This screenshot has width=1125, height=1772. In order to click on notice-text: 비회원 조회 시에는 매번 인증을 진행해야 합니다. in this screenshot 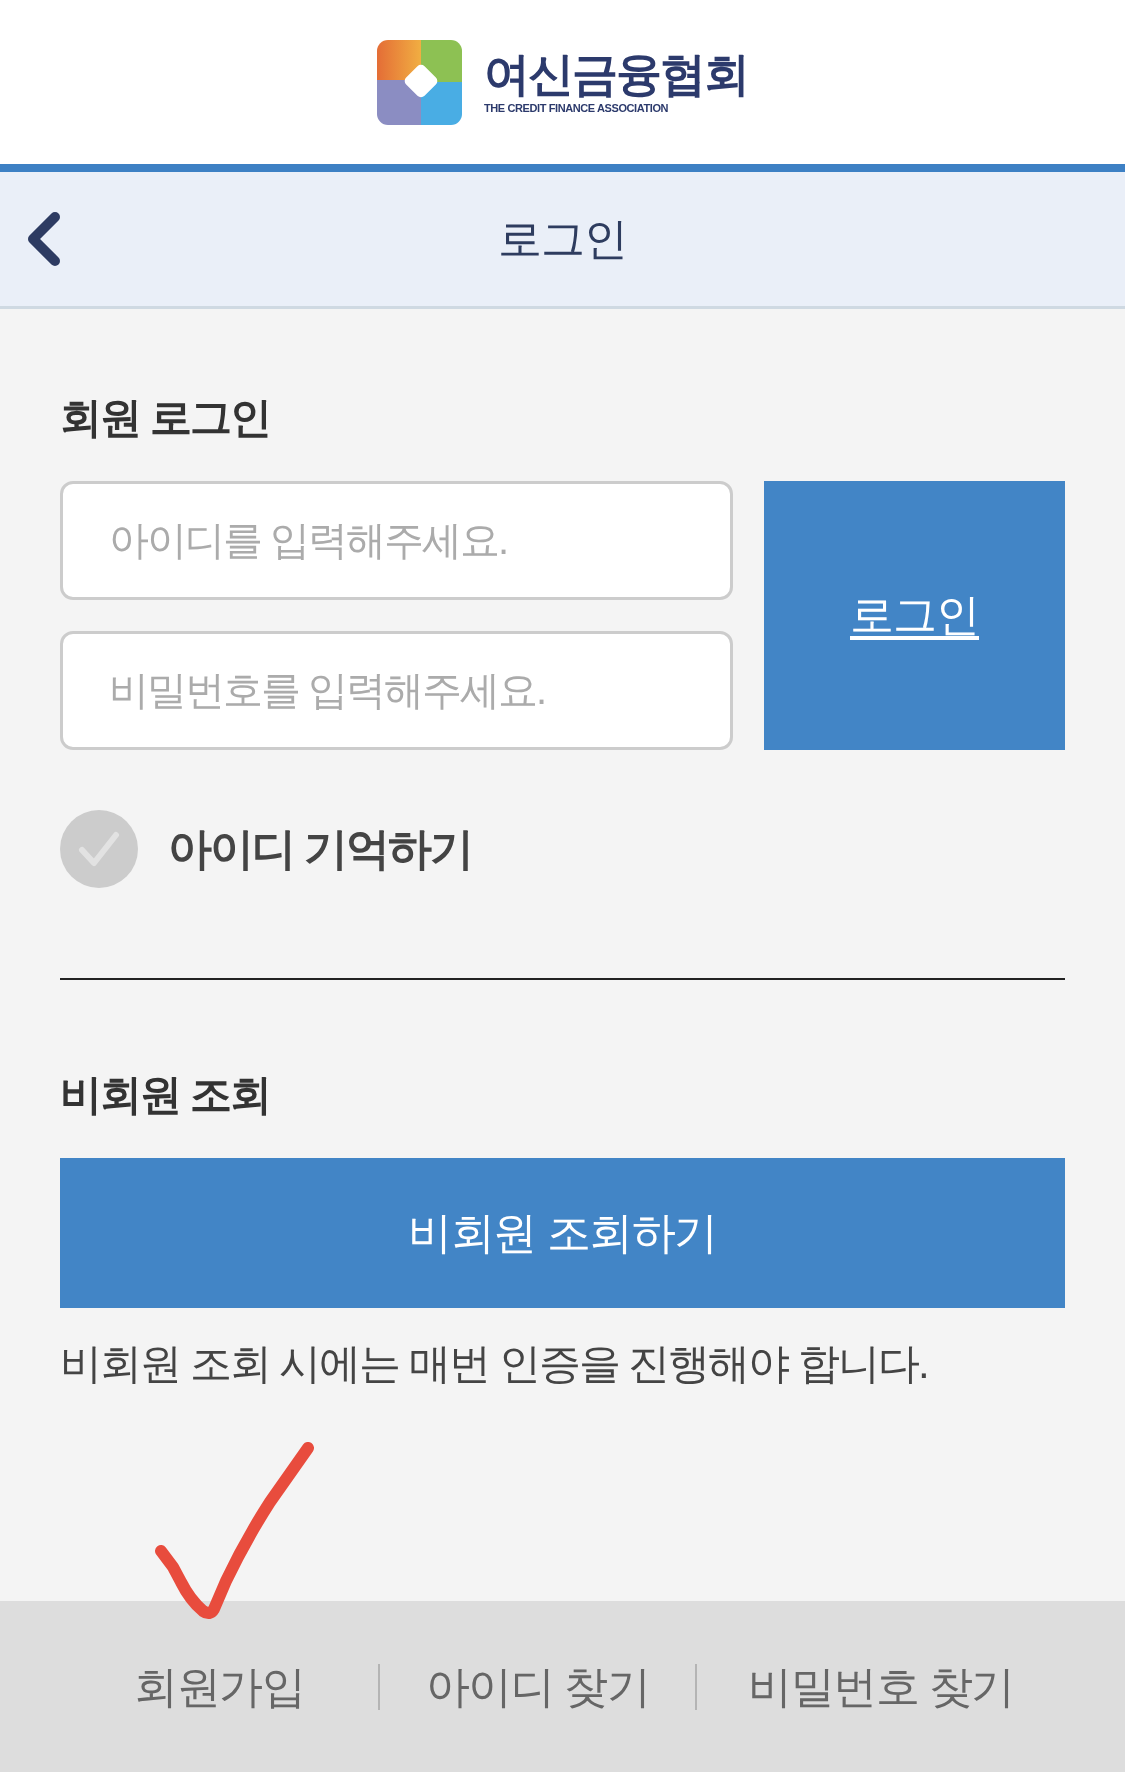, I will do `click(494, 1364)`.